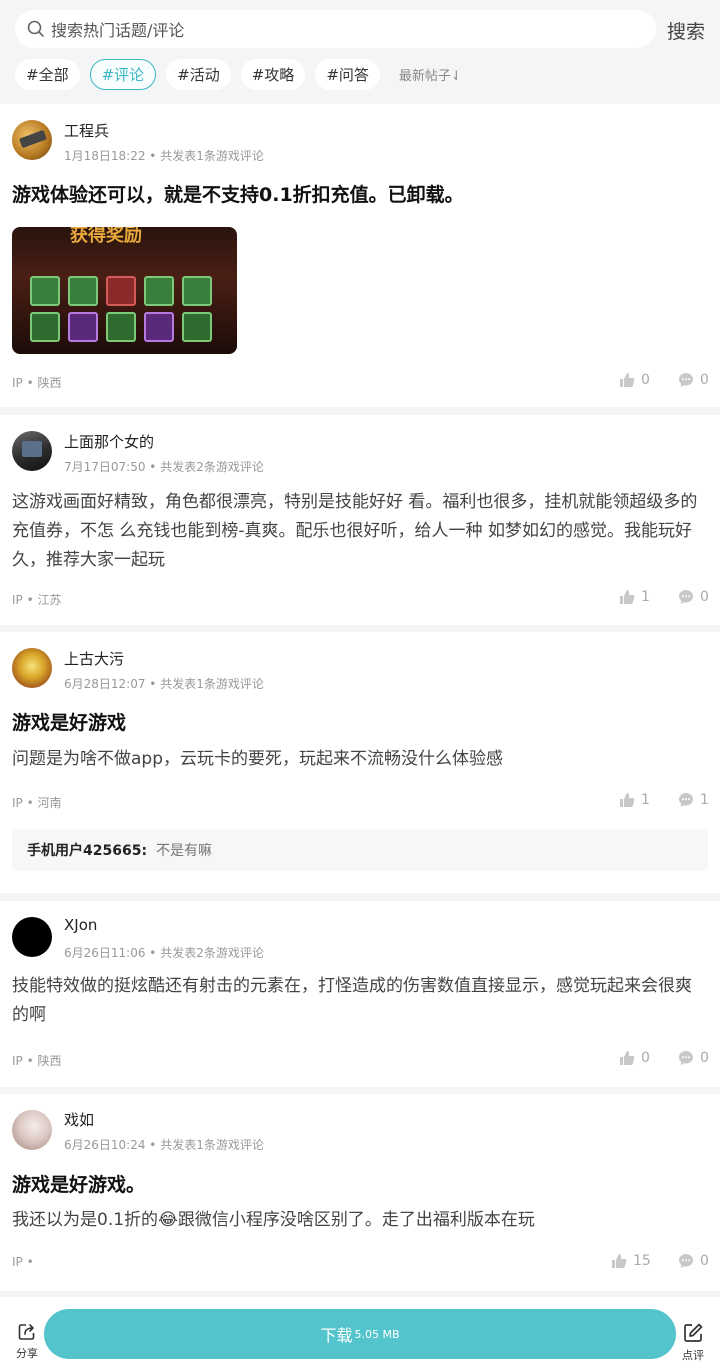  I want to click on post-body: 问题是为啥不做app，云玩卡的要死，玩起来不流畅没什么体验感, so click(257, 759).